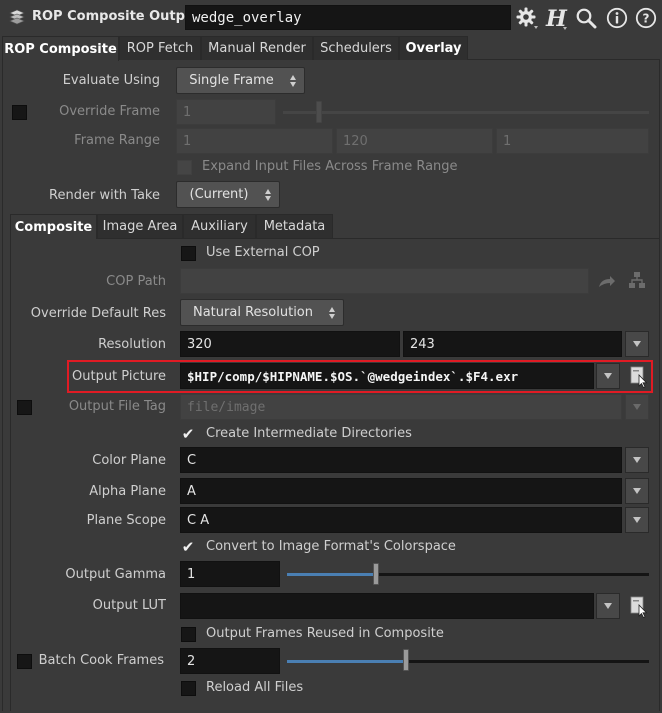 The width and height of the screenshot is (662, 713). What do you see at coordinates (230, 661) in the screenshot?
I see `batch-cook-field: 2` at bounding box center [230, 661].